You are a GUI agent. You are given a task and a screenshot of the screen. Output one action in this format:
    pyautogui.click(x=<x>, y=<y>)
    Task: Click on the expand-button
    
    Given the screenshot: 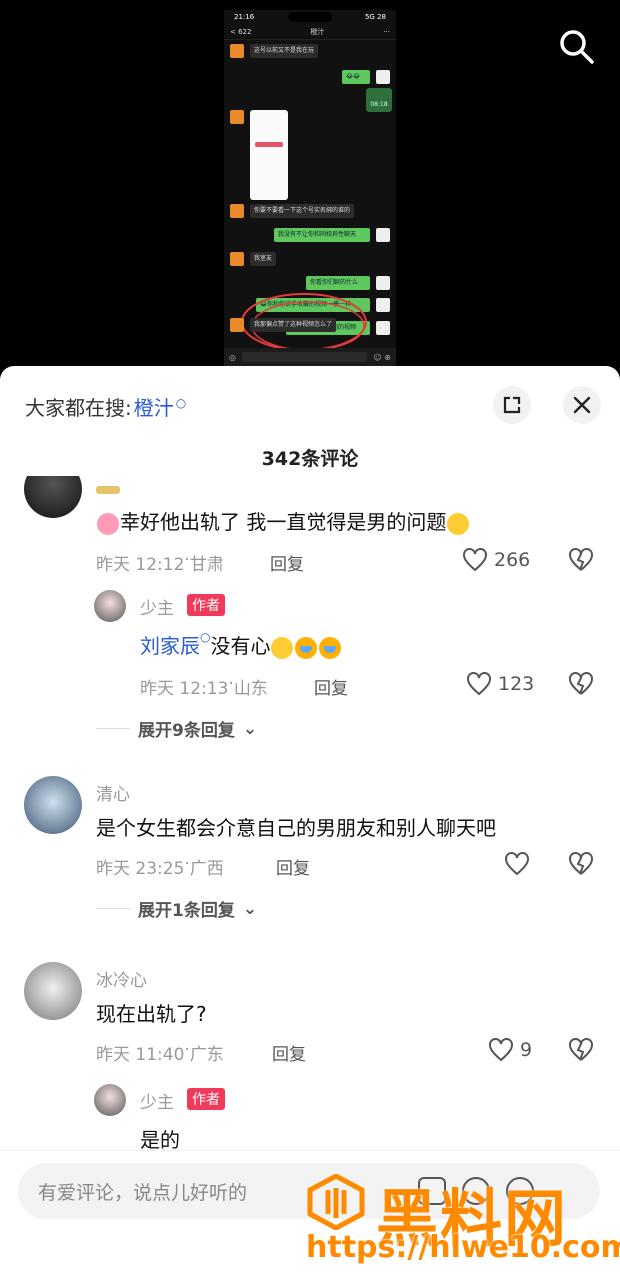 What is the action you would take?
    pyautogui.click(x=512, y=405)
    